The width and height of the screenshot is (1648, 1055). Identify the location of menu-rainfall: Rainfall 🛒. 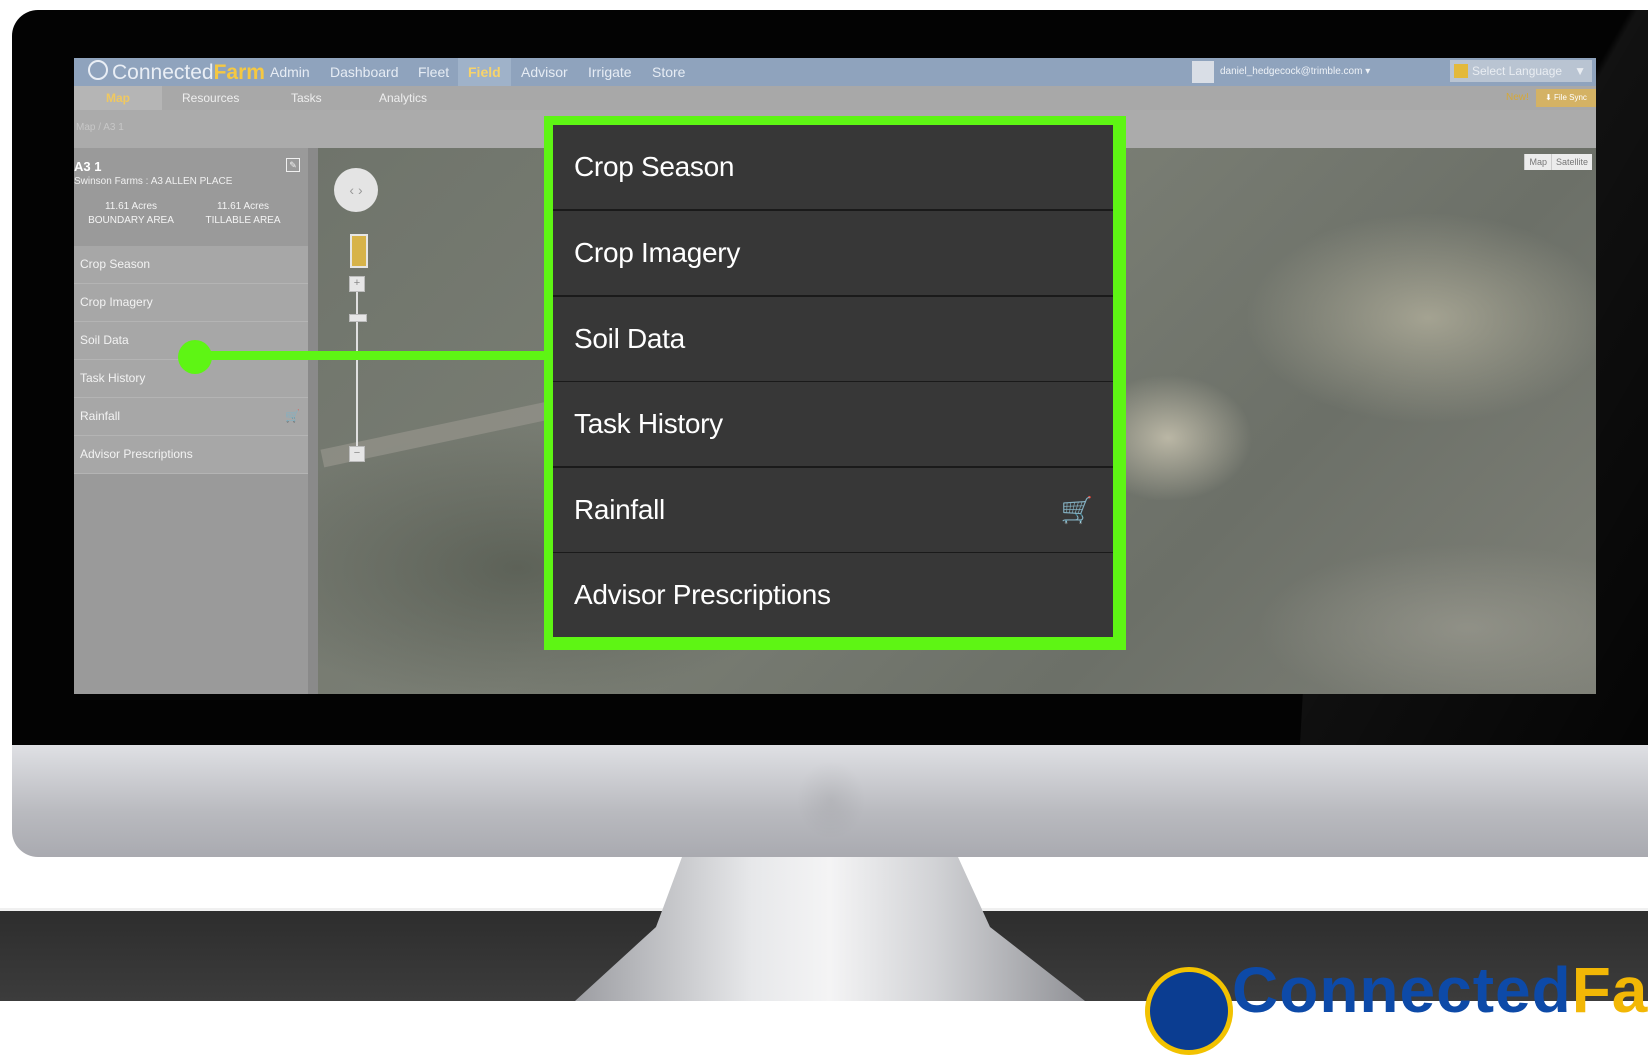
(191, 417).